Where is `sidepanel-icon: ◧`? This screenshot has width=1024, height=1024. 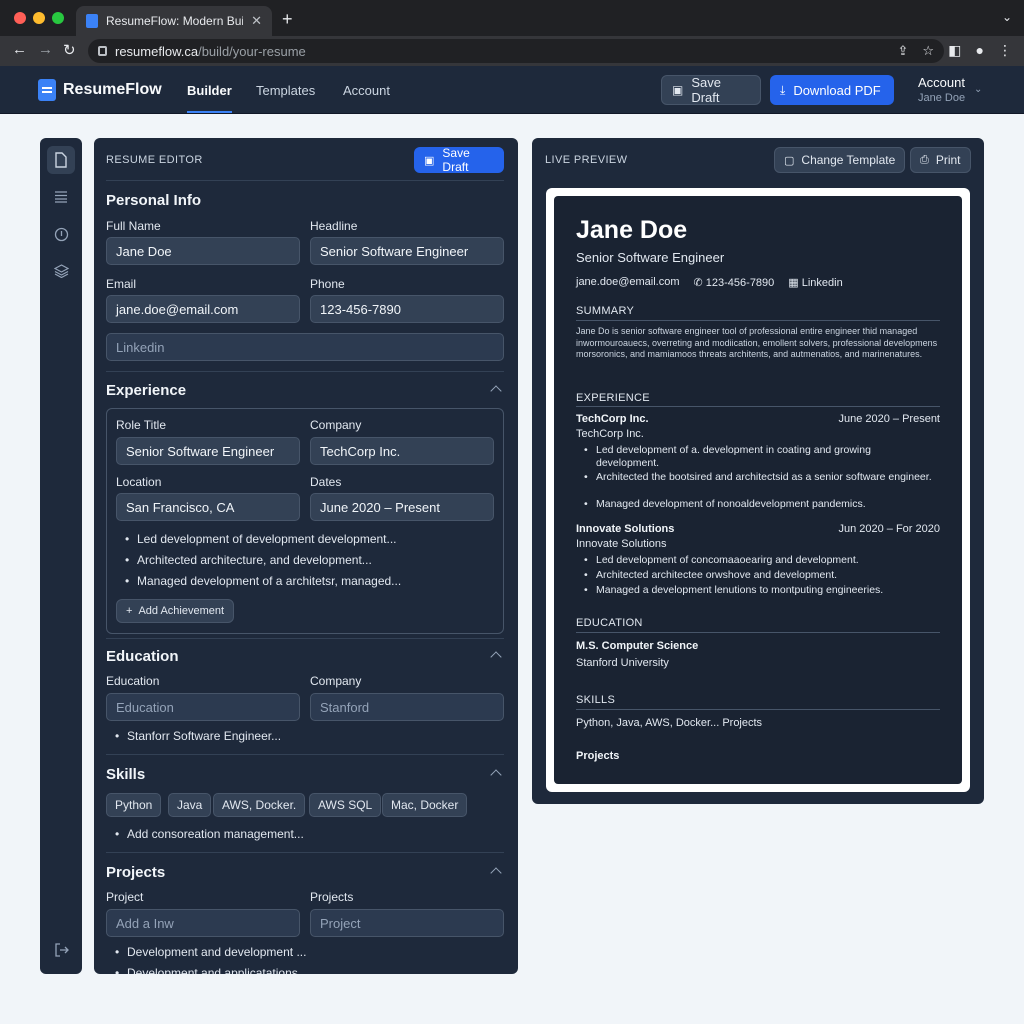 sidepanel-icon: ◧ is located at coordinates (954, 50).